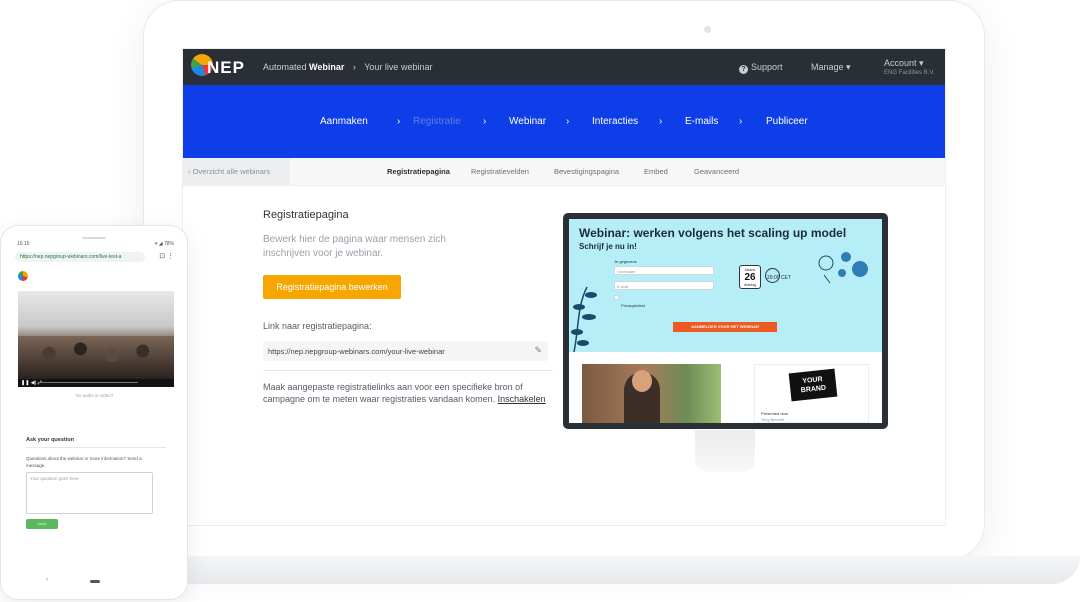 The image size is (1080, 602). I want to click on chevron-left-icon: ‹, so click(189, 171).